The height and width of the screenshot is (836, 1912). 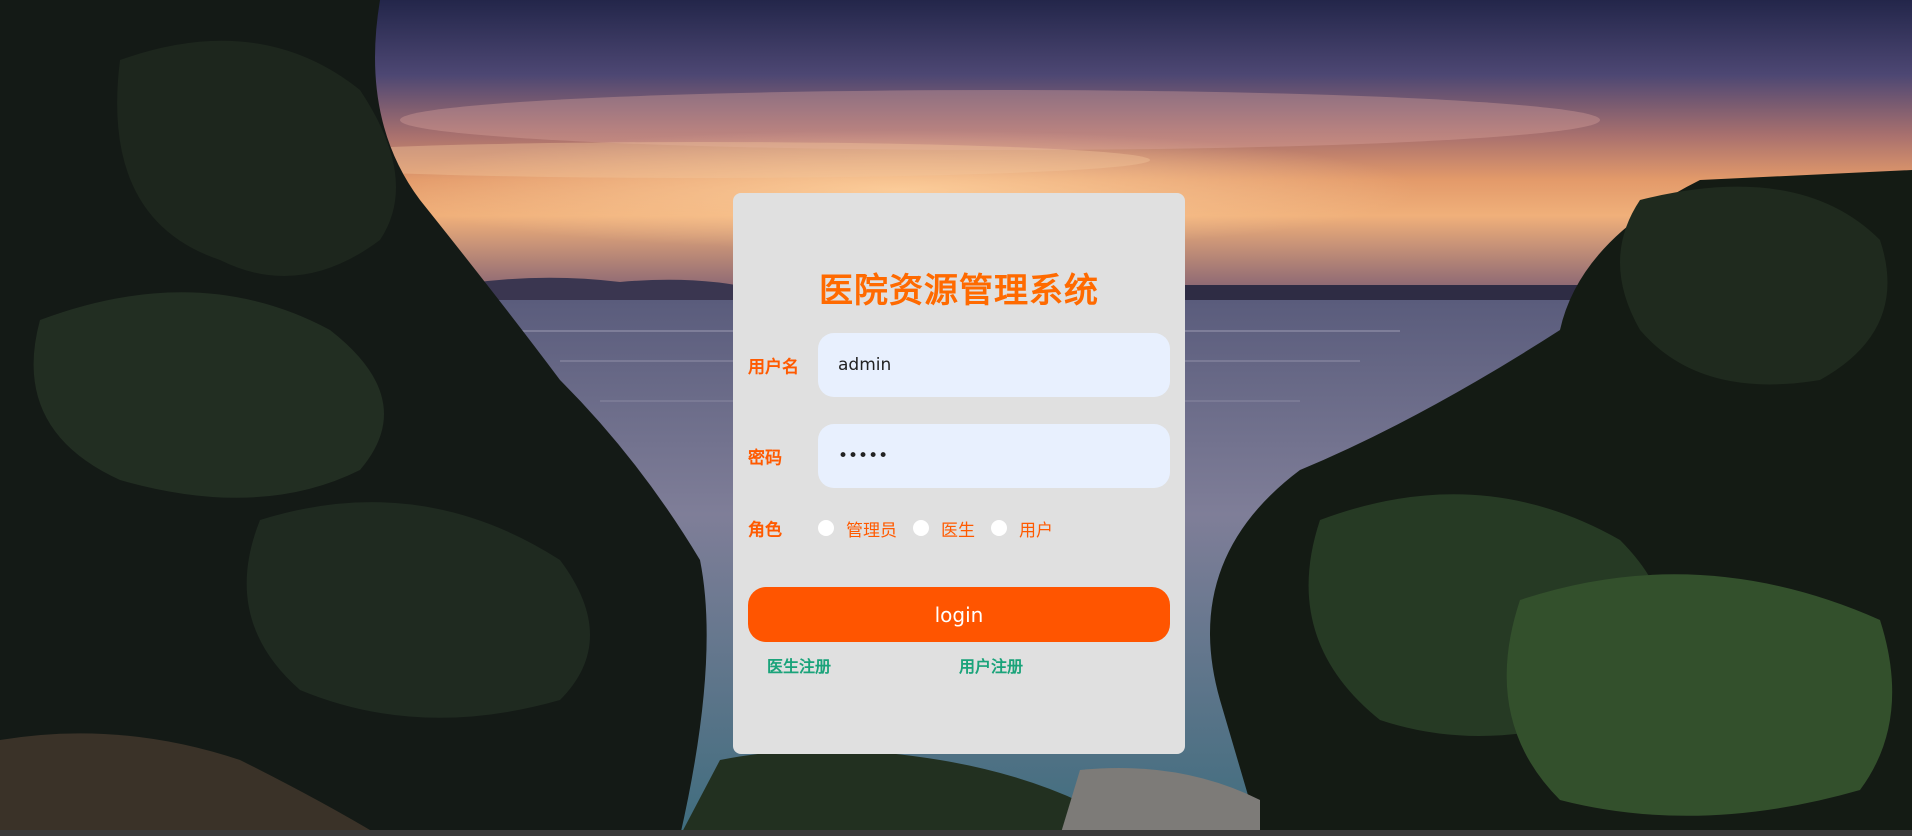 I want to click on page-title: 医院资源管理系统, so click(x=959, y=291).